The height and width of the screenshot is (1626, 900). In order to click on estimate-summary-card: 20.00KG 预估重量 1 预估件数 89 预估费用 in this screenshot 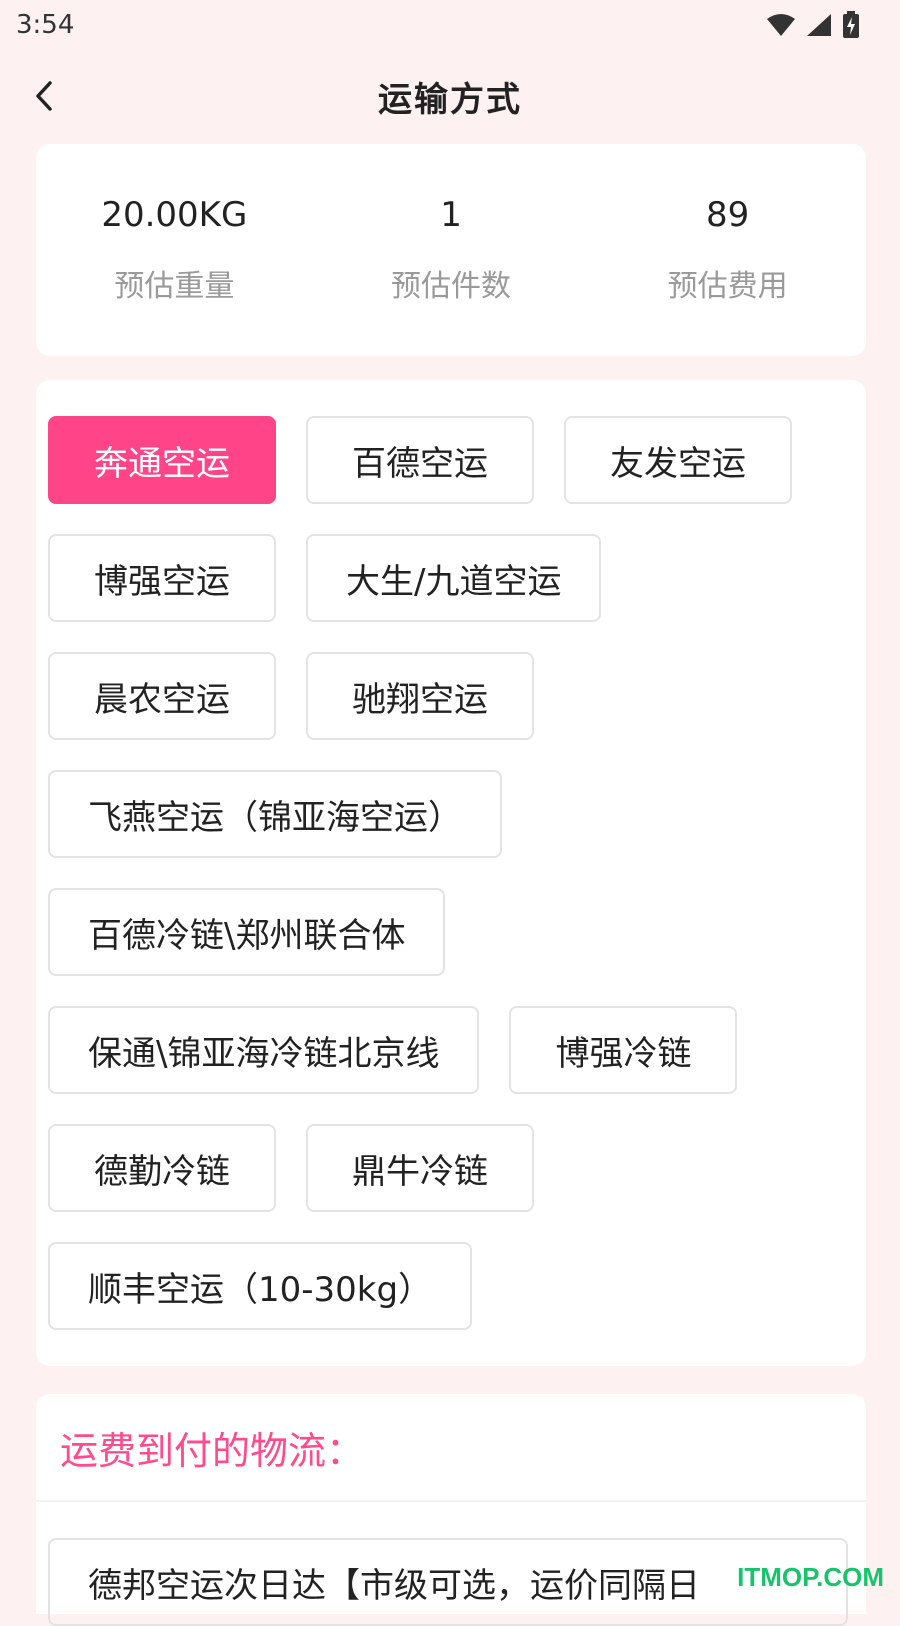, I will do `click(451, 250)`.